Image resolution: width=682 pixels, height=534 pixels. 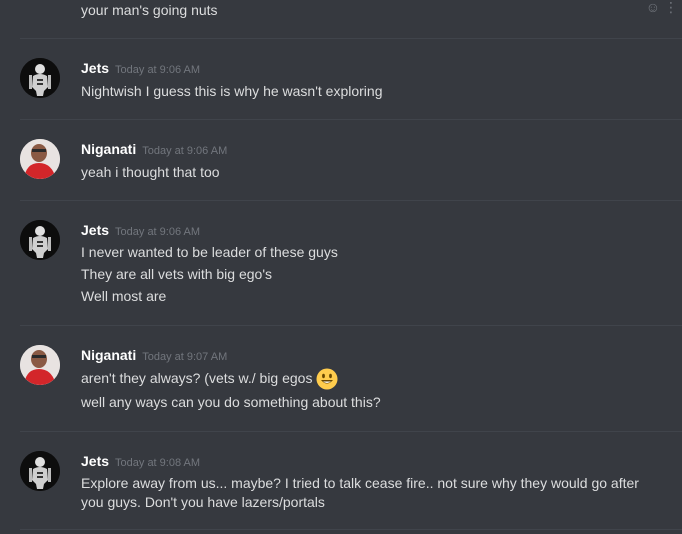 I want to click on timestamp: Today at 9:07 AM, so click(x=185, y=357).